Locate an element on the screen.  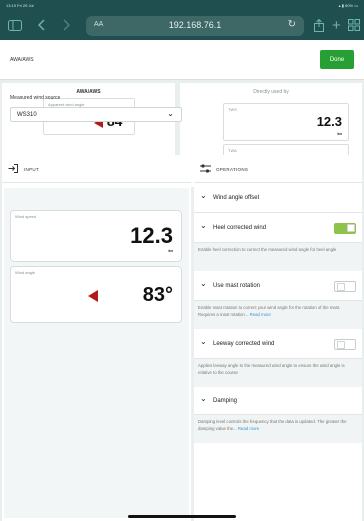
wind-speed-label: Wind speed is located at coordinates (26, 216).